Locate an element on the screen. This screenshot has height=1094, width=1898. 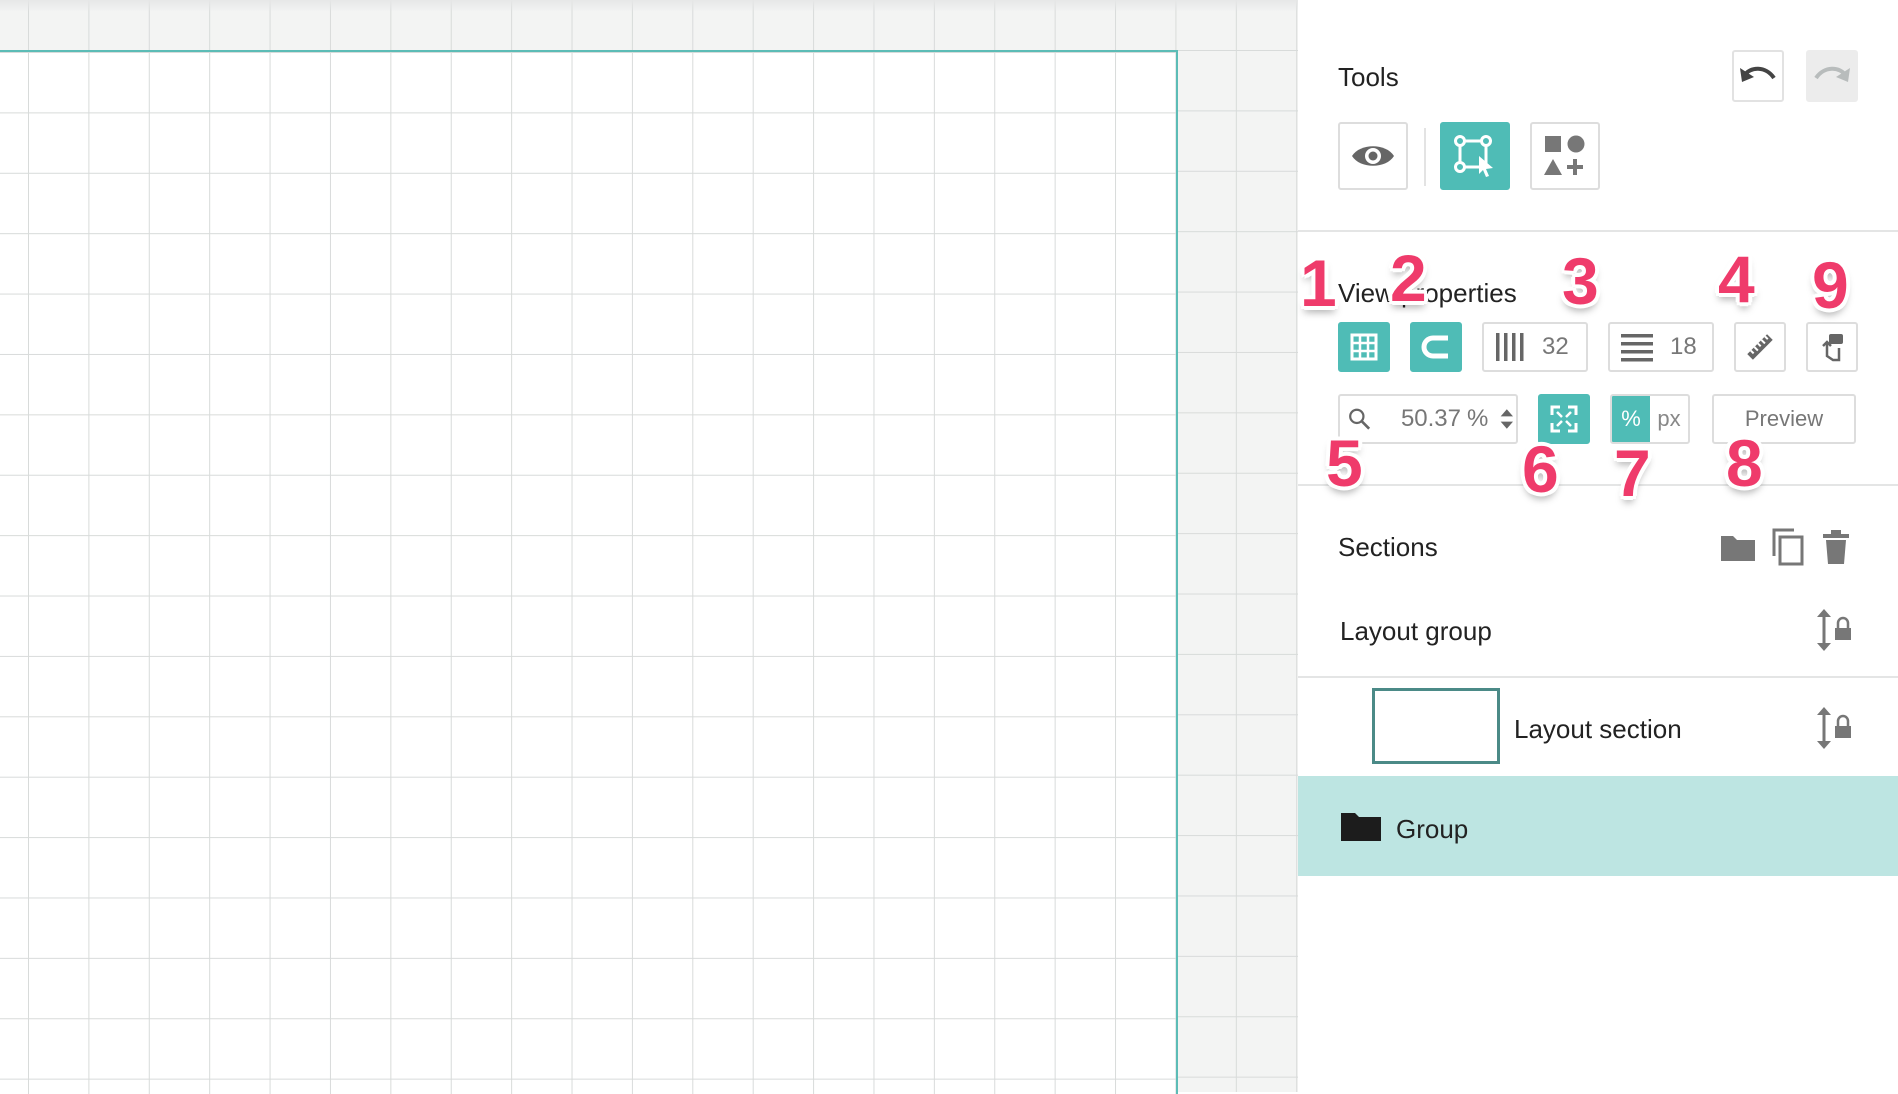
undo-button is located at coordinates (1758, 76).